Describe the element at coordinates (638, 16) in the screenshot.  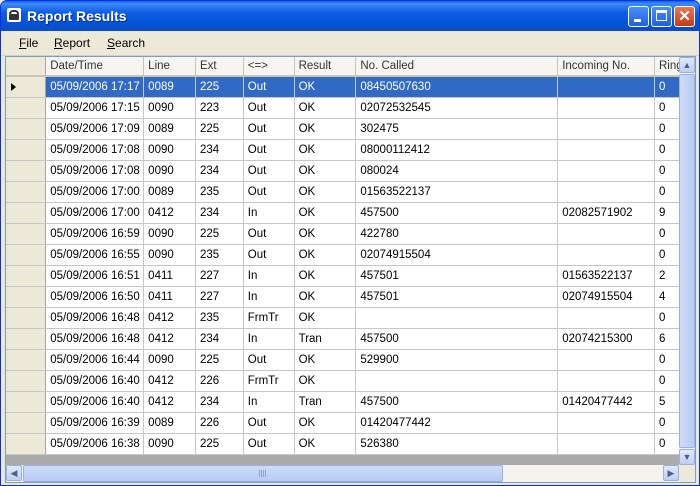
I see `minimize-button` at that location.